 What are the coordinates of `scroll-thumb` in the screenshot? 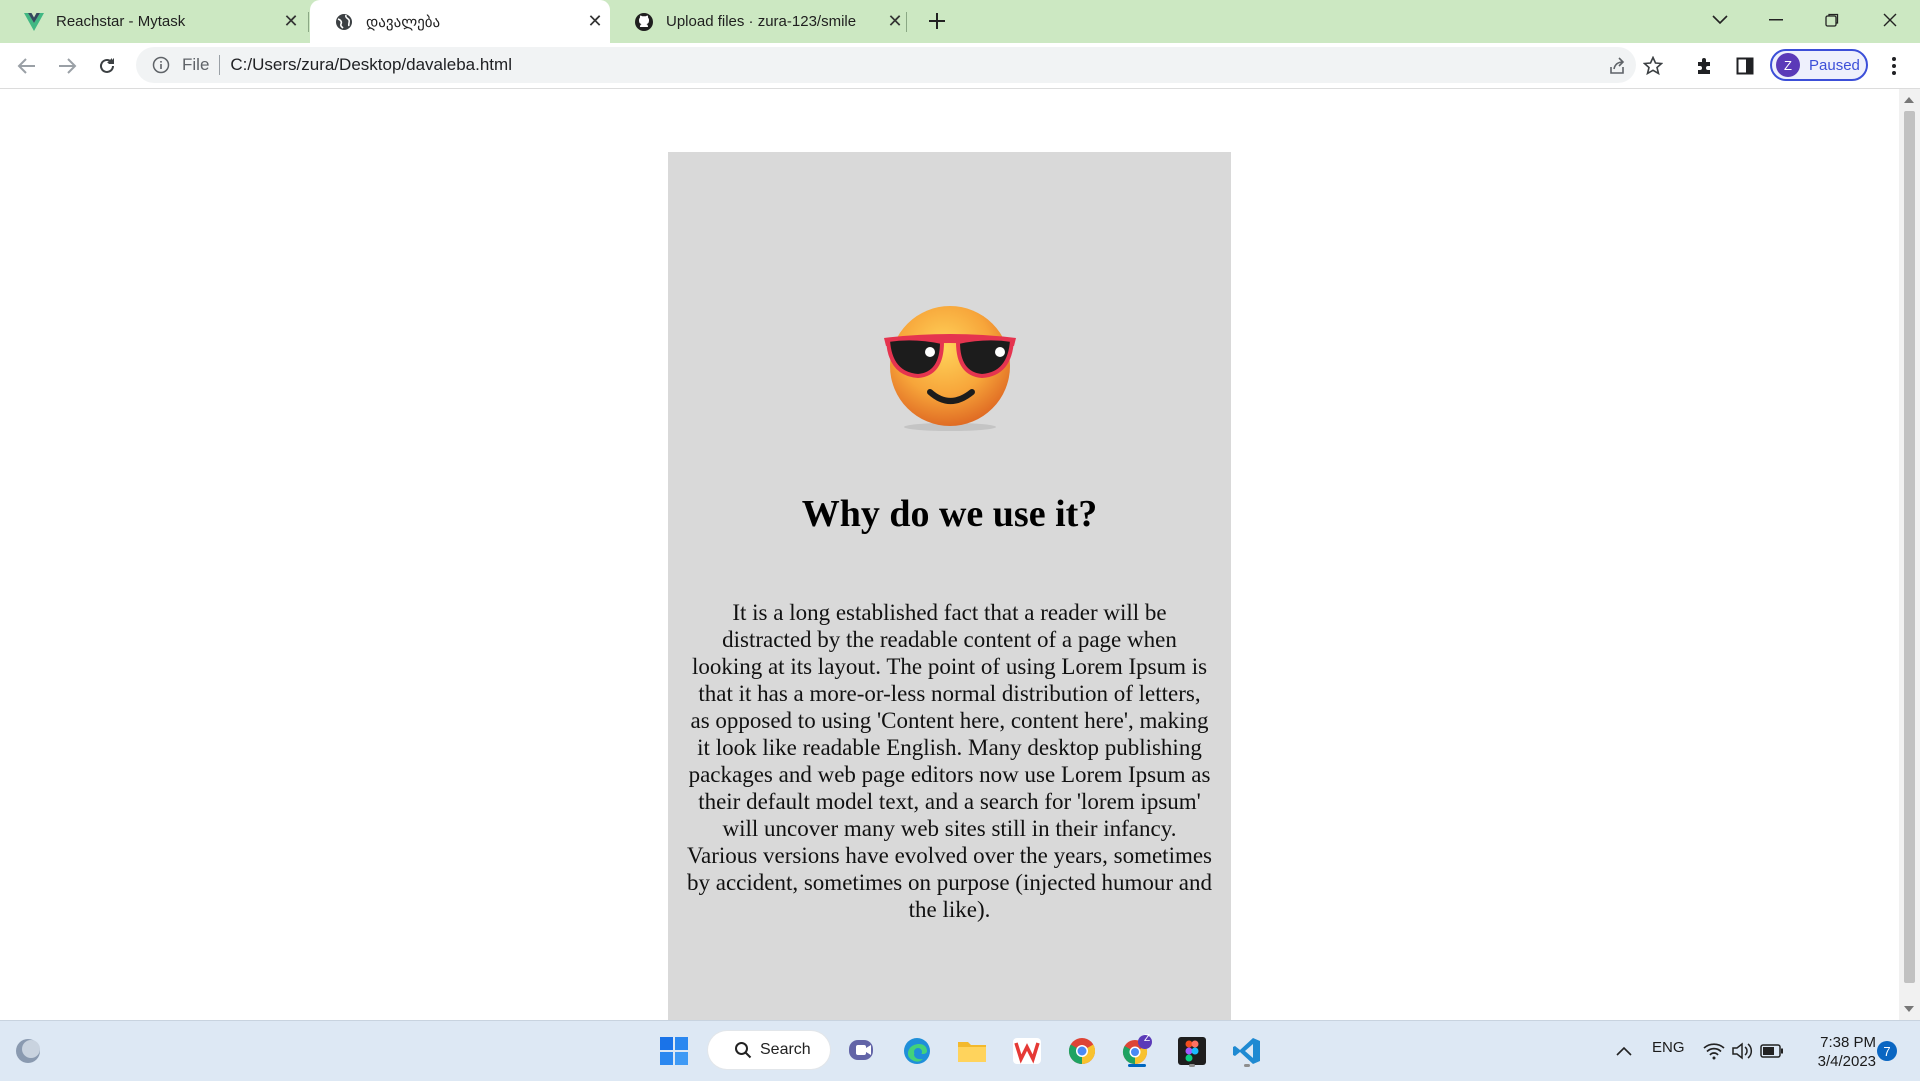 It's located at (1909, 547).